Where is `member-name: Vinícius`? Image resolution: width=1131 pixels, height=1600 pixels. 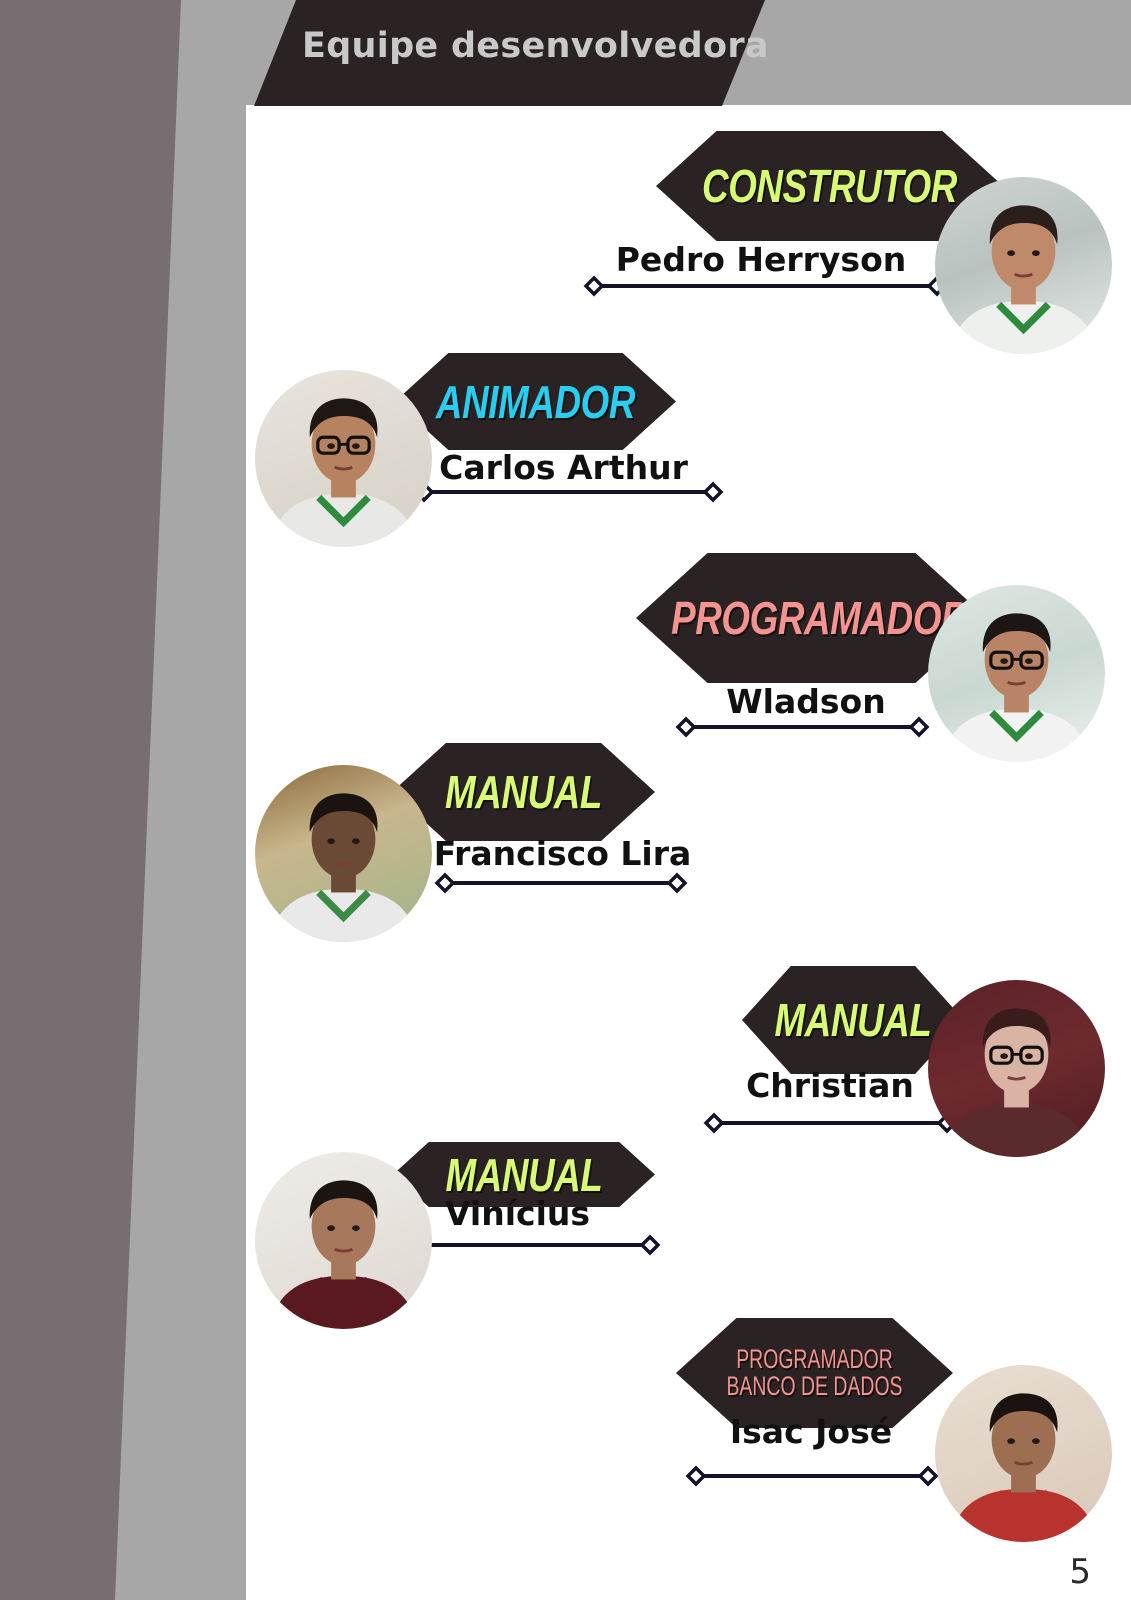 member-name: Vinícius is located at coordinates (517, 1213).